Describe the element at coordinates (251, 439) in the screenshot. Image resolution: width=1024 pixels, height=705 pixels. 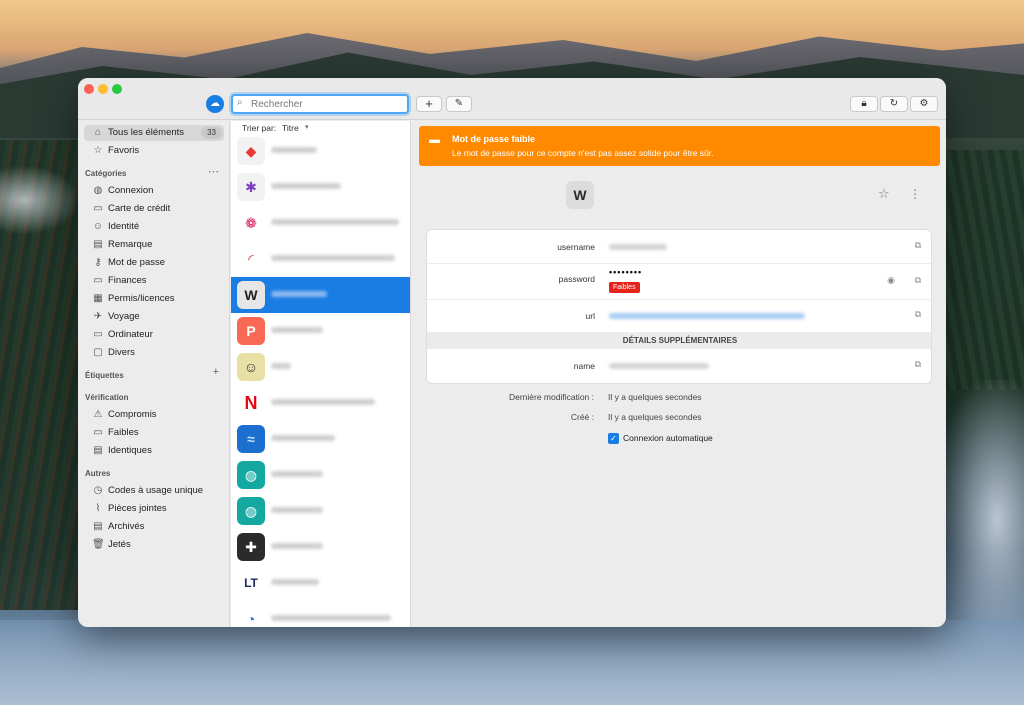
I see `wave-logo-icon: ≈` at that location.